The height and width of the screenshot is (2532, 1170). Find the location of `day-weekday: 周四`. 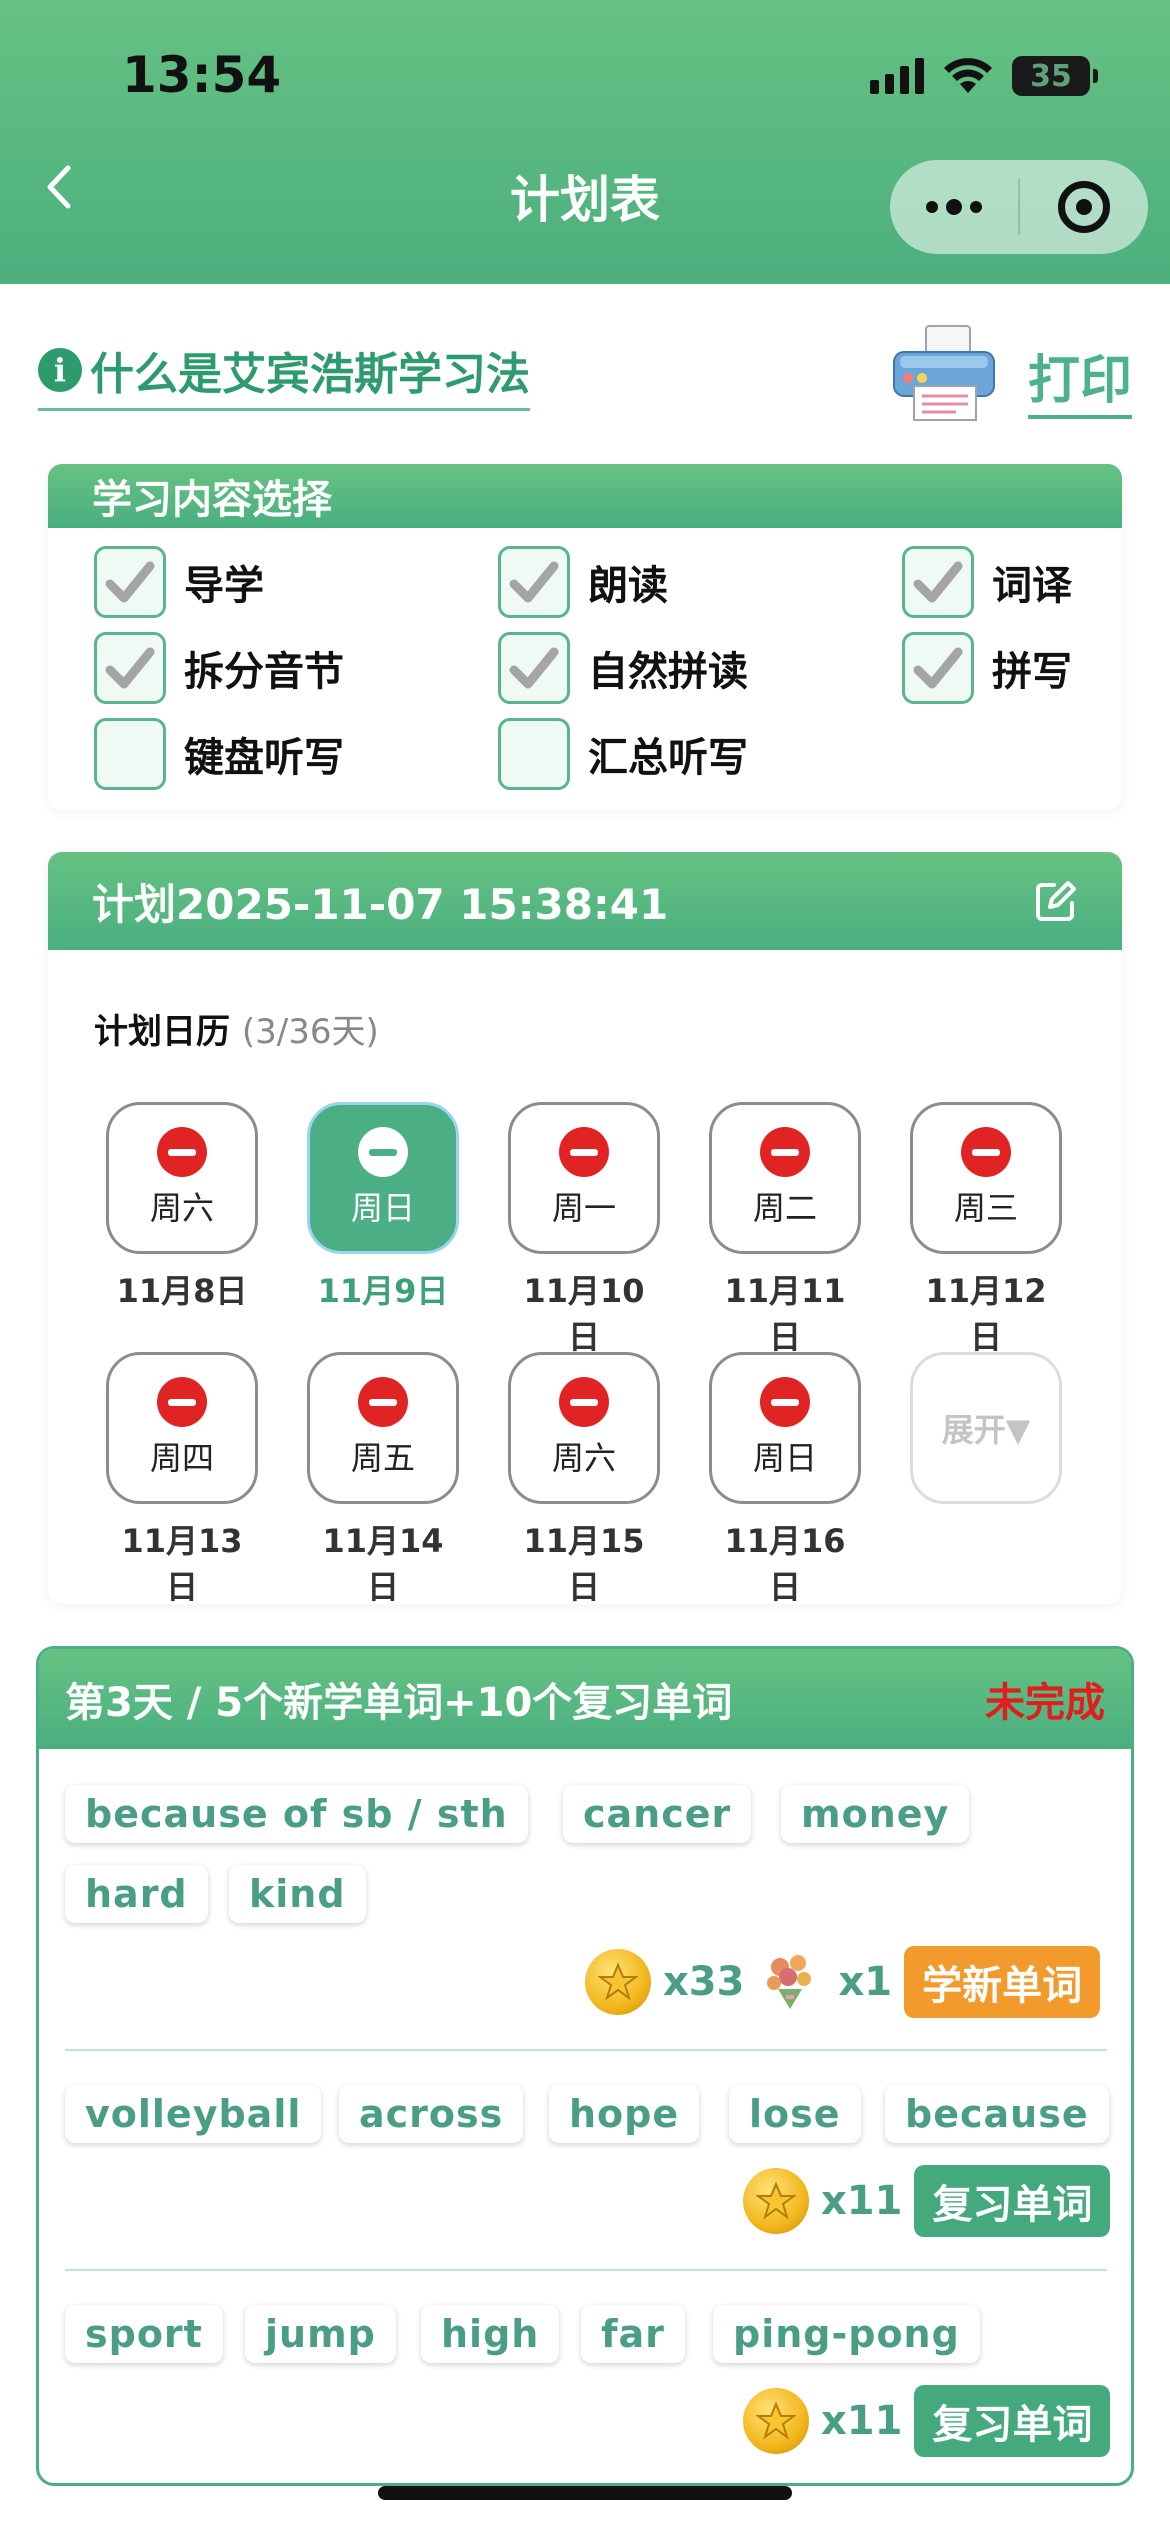

day-weekday: 周四 is located at coordinates (181, 1458).